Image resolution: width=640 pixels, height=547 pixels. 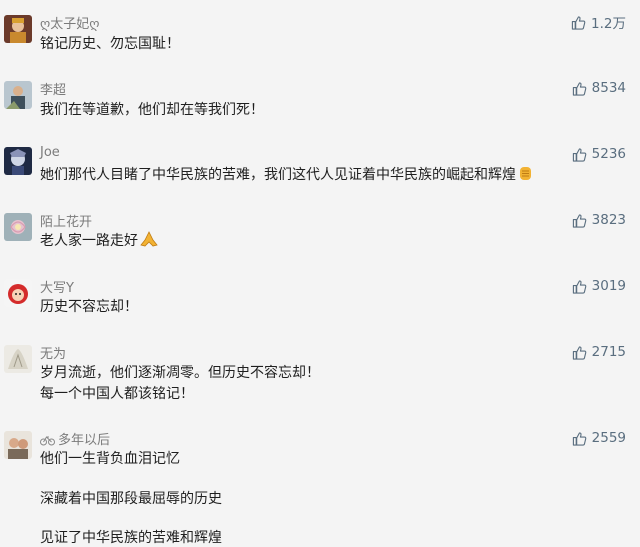 I want to click on comment-text: 老人家一路走好, so click(x=89, y=241).